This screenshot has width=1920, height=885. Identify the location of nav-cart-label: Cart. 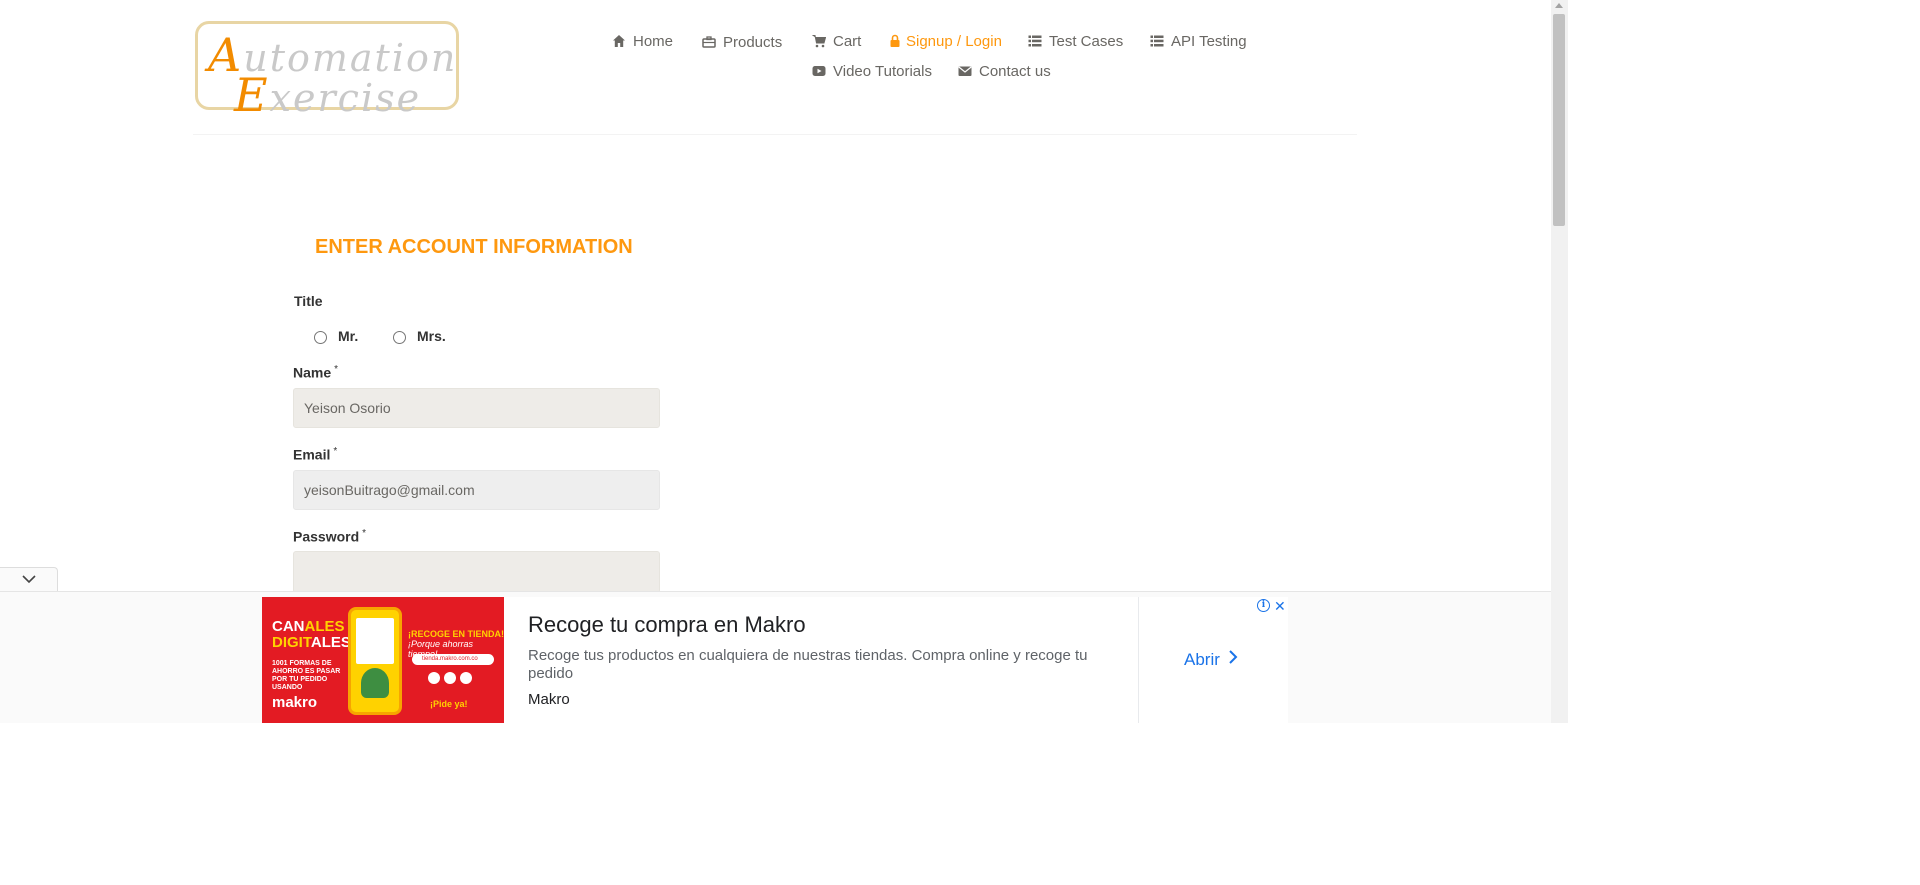
(847, 41).